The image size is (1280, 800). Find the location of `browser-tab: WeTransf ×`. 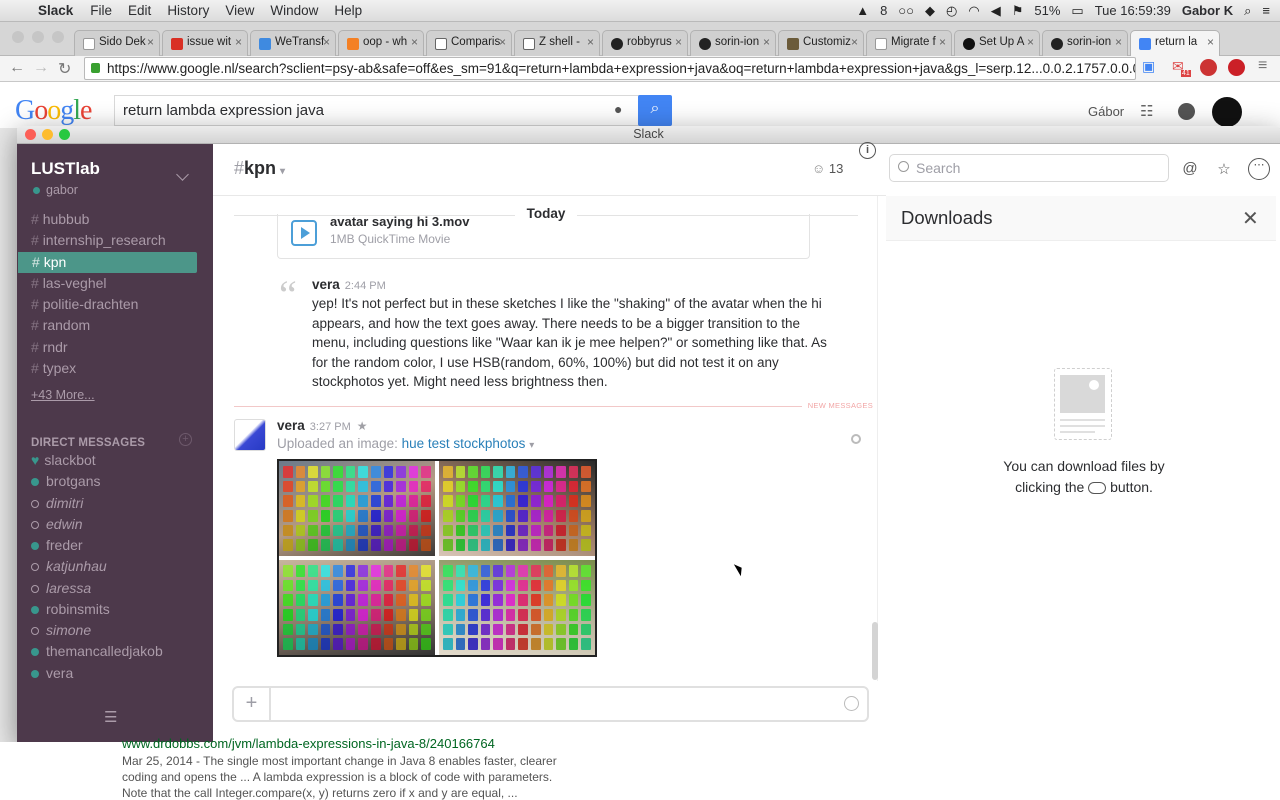

browser-tab: WeTransf × is located at coordinates (293, 43).